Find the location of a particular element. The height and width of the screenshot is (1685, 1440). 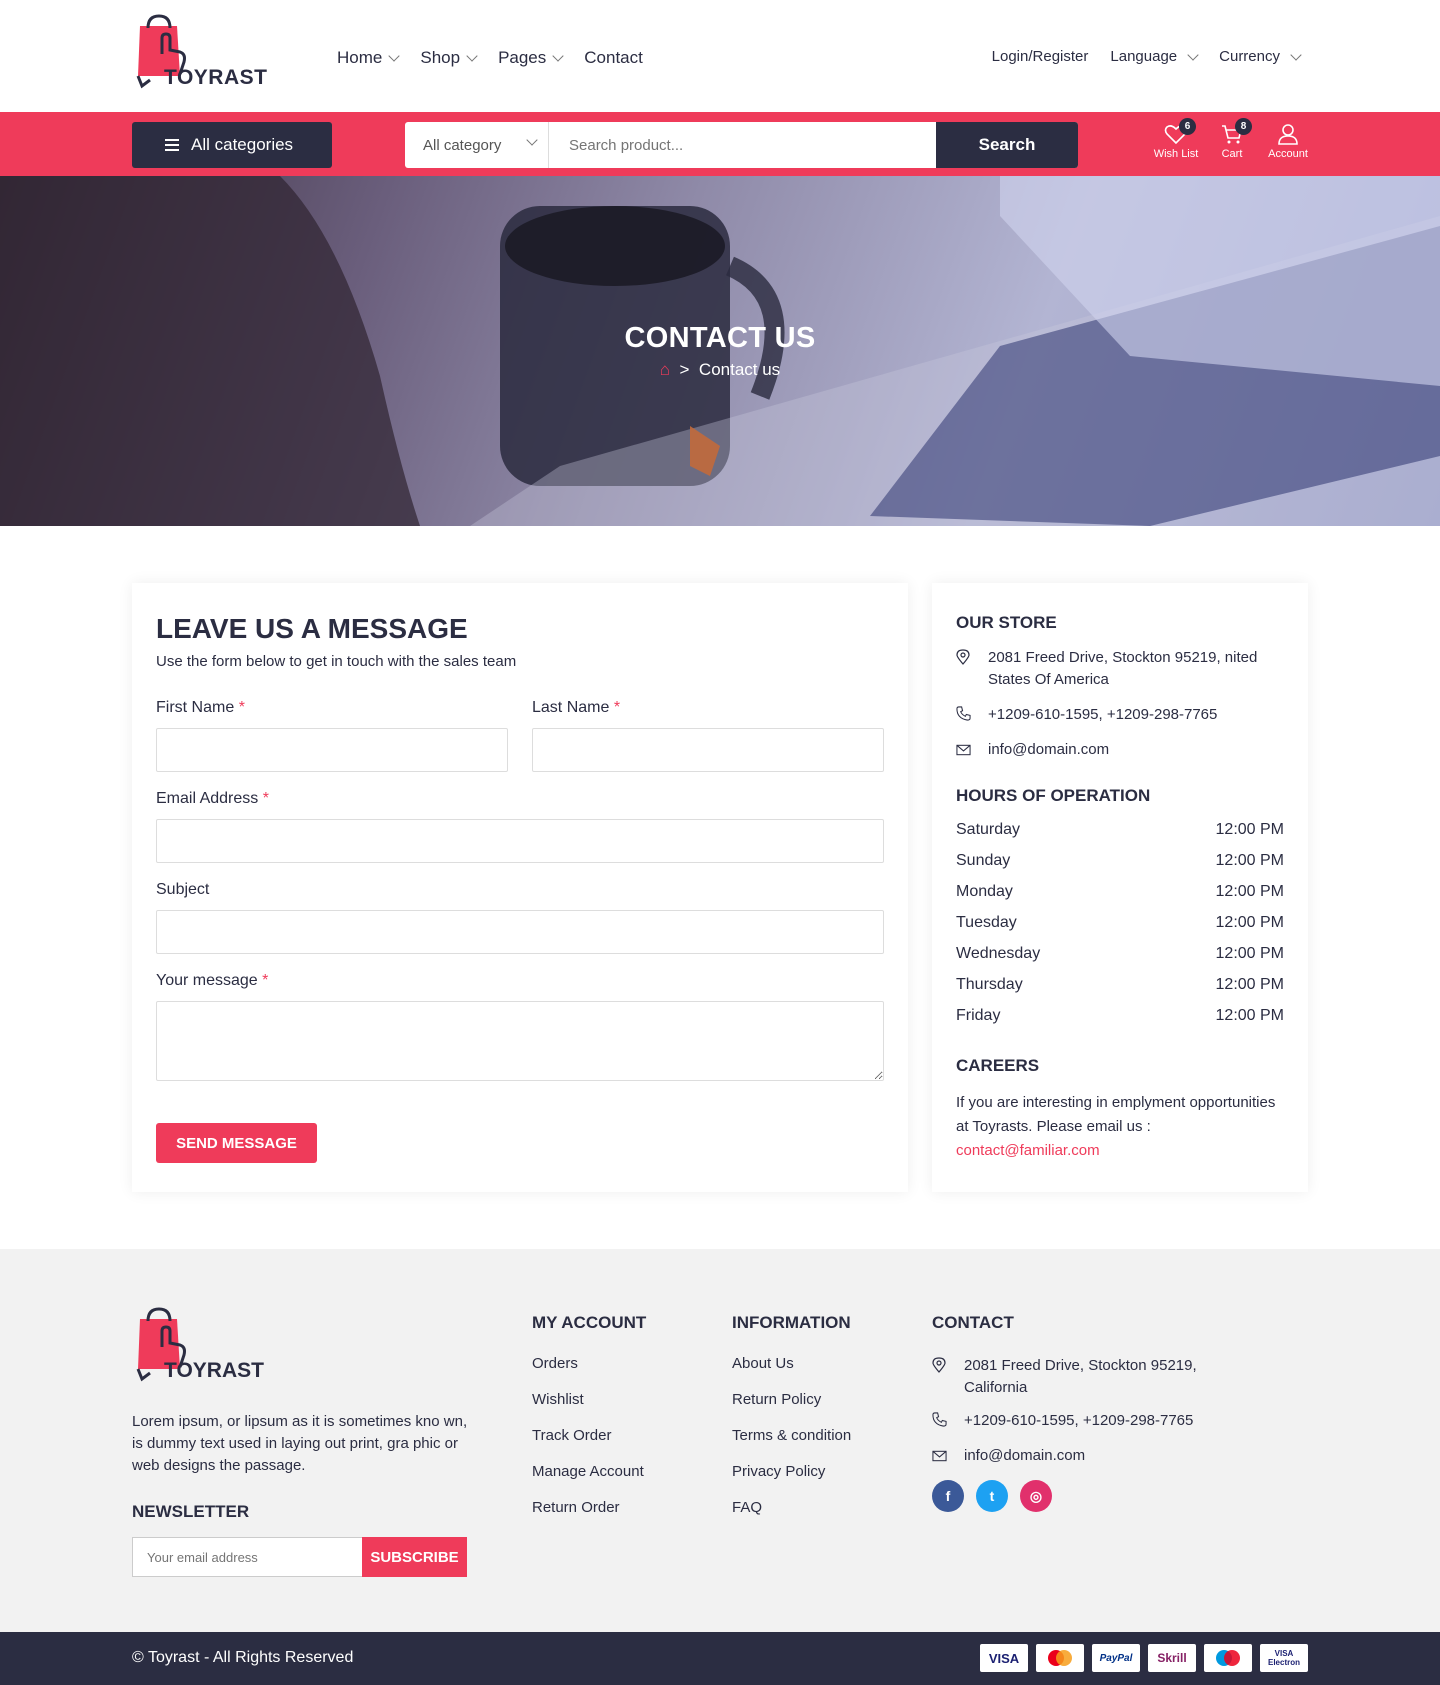

hours-day: Monday is located at coordinates (984, 891).